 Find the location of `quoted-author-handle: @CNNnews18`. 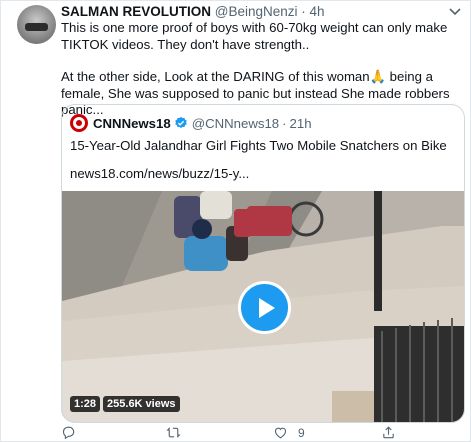

quoted-author-handle: @CNNnews18 is located at coordinates (235, 123).